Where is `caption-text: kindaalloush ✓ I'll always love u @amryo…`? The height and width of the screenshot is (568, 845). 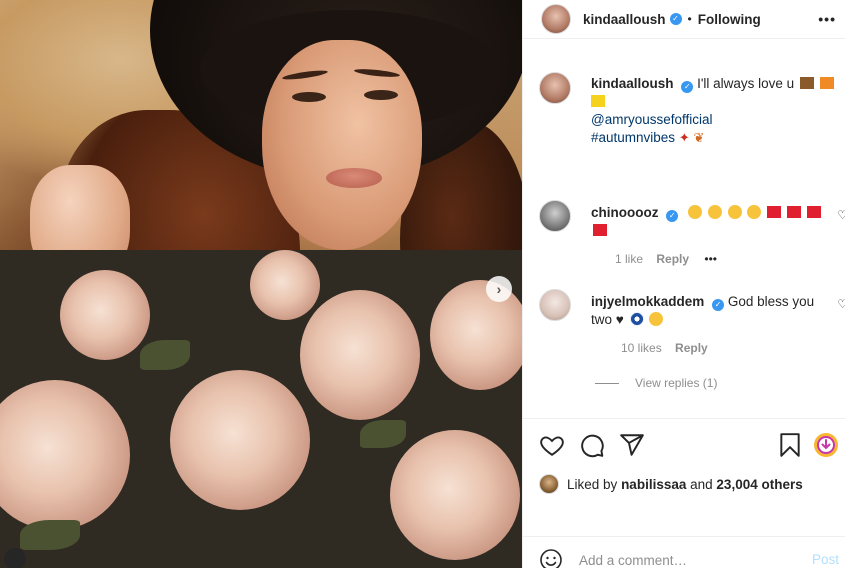
caption-text: kindaalloush ✓ I'll always love u @amryo… is located at coordinates (716, 111).